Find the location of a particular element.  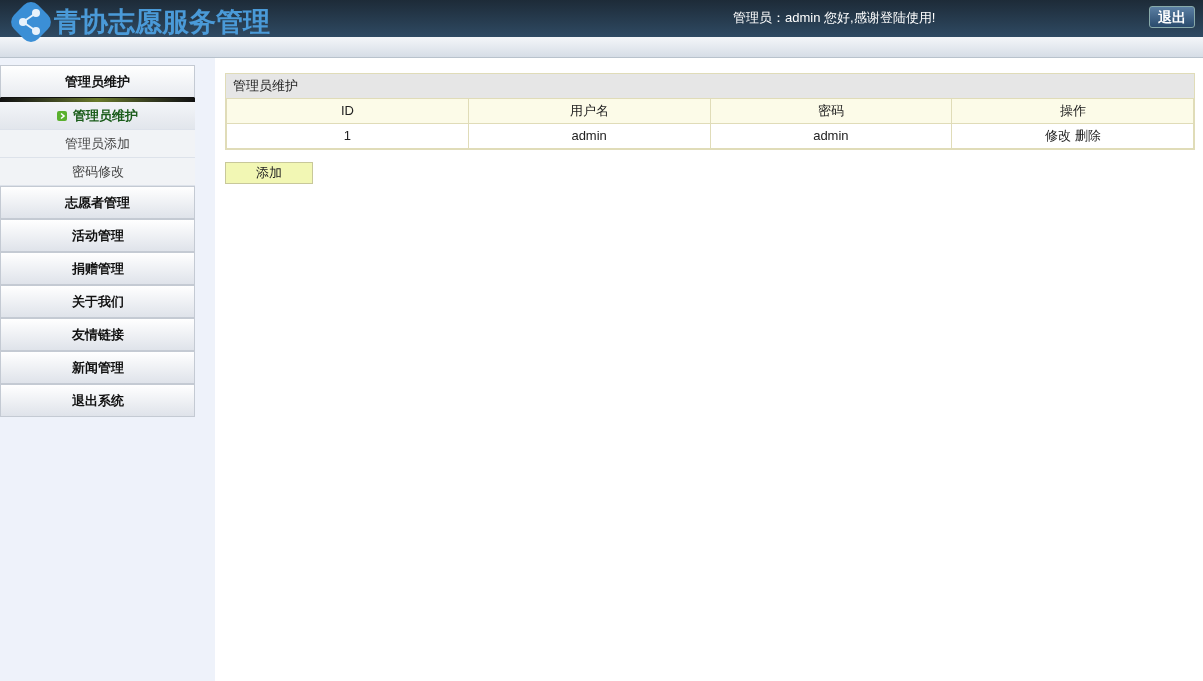

app-title: 青协志愿服务管理 is located at coordinates (162, 23).